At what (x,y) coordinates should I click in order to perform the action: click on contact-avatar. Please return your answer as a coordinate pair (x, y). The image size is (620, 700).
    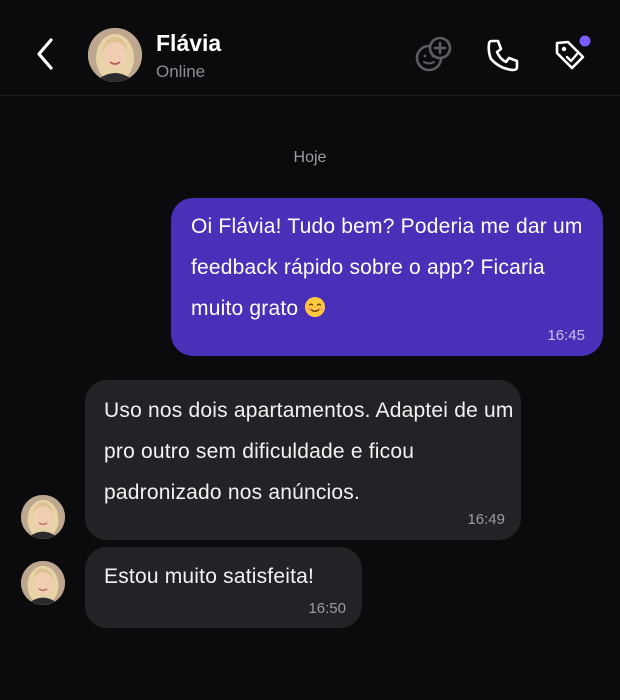
    Looking at the image, I should click on (115, 55).